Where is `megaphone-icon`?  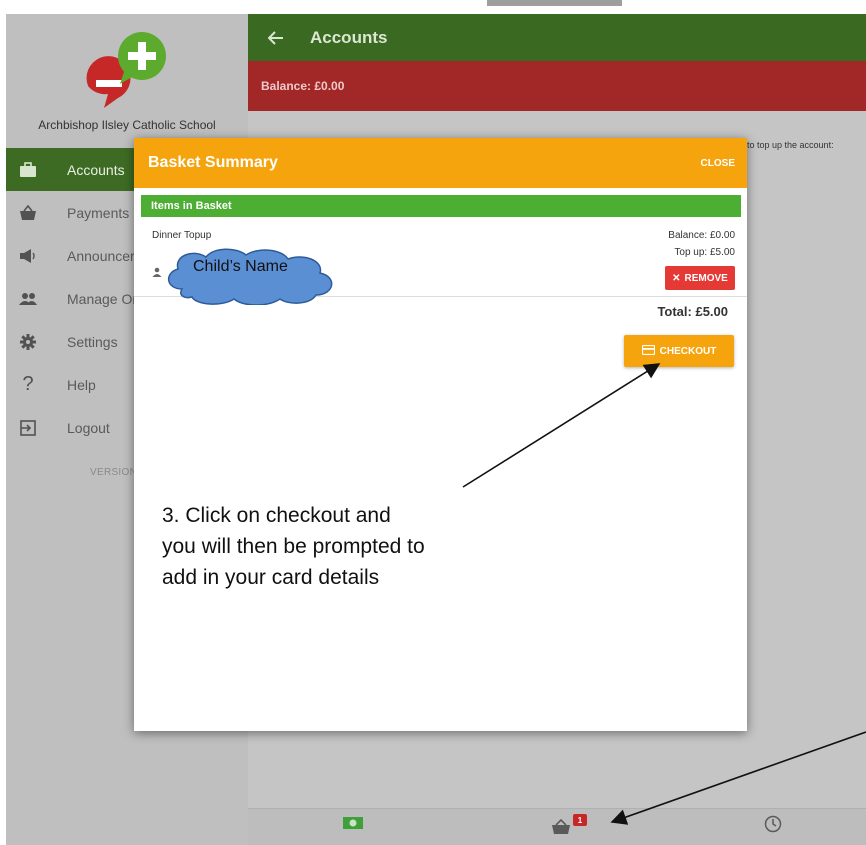
megaphone-icon is located at coordinates (28, 256).